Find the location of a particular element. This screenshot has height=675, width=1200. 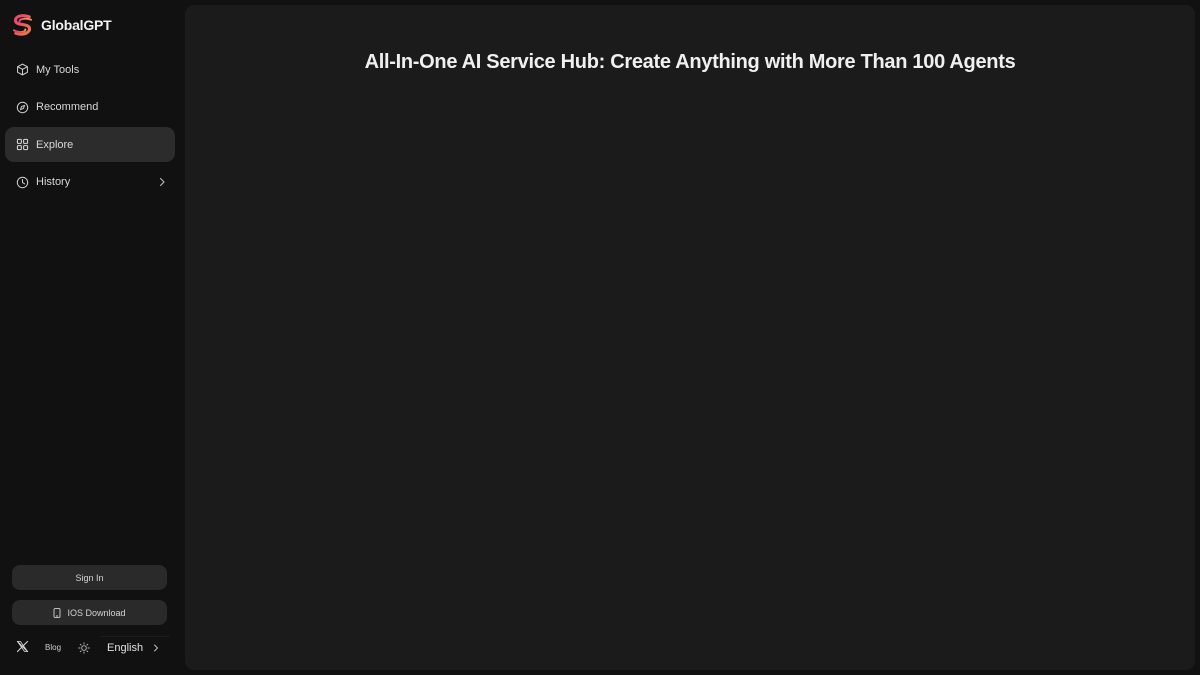

phone-icon is located at coordinates (57, 612).